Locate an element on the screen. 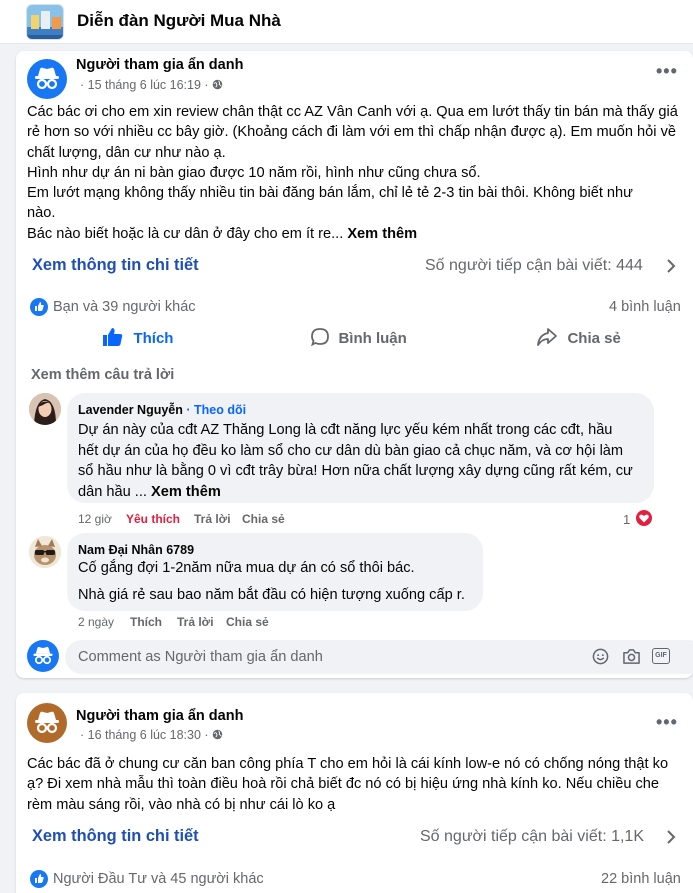 The width and height of the screenshot is (693, 893). follow-link: · Theo dõi is located at coordinates (216, 410).